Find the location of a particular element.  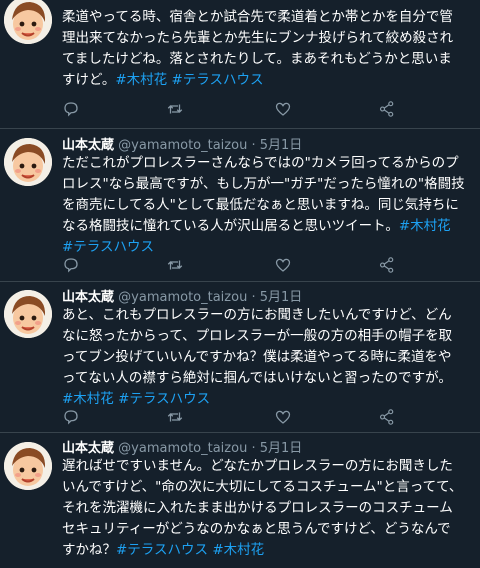

tweet-line: すけど。#木村花 #テラスハウス is located at coordinates (268, 80).